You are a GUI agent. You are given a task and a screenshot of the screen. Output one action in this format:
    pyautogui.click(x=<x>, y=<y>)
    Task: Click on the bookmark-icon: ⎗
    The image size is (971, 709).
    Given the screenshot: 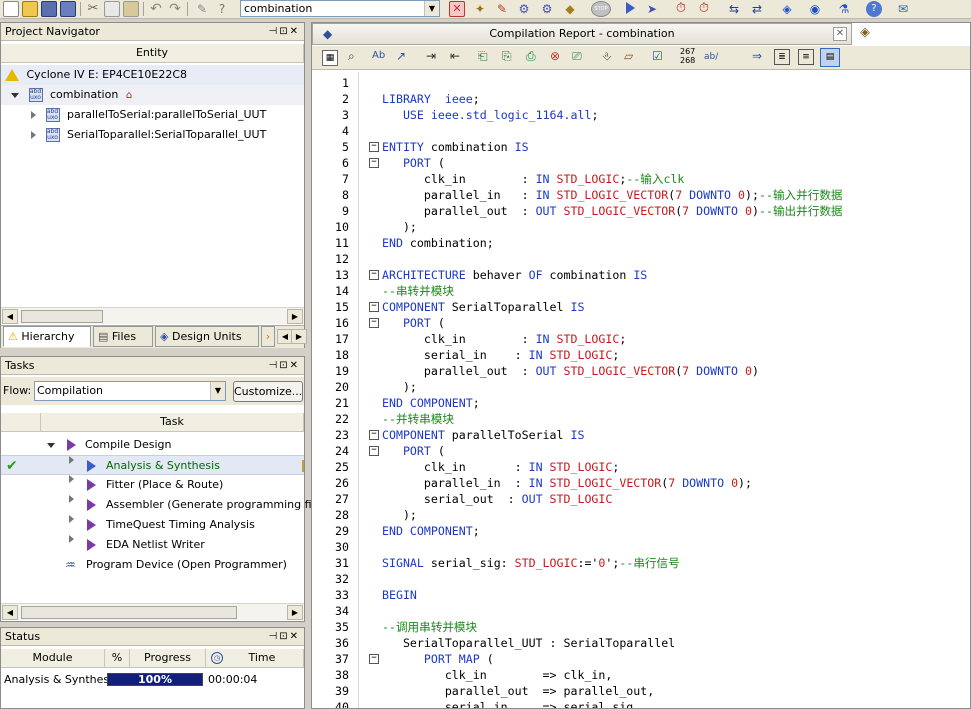 What is the action you would take?
    pyautogui.click(x=483, y=56)
    